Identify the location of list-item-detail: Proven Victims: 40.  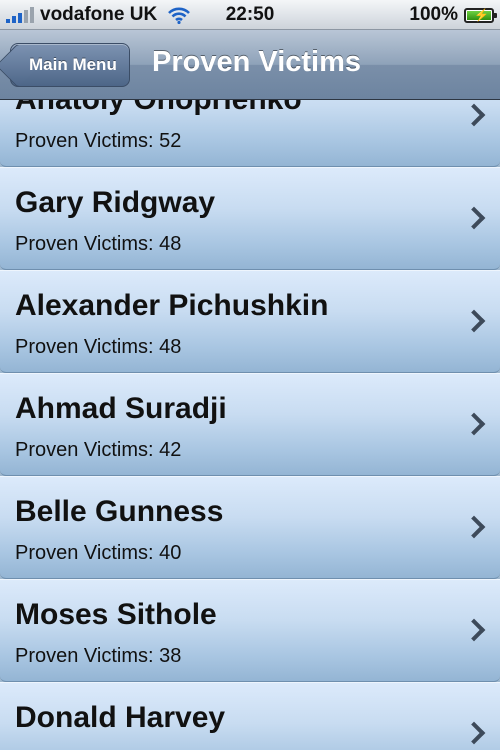
(98, 553).